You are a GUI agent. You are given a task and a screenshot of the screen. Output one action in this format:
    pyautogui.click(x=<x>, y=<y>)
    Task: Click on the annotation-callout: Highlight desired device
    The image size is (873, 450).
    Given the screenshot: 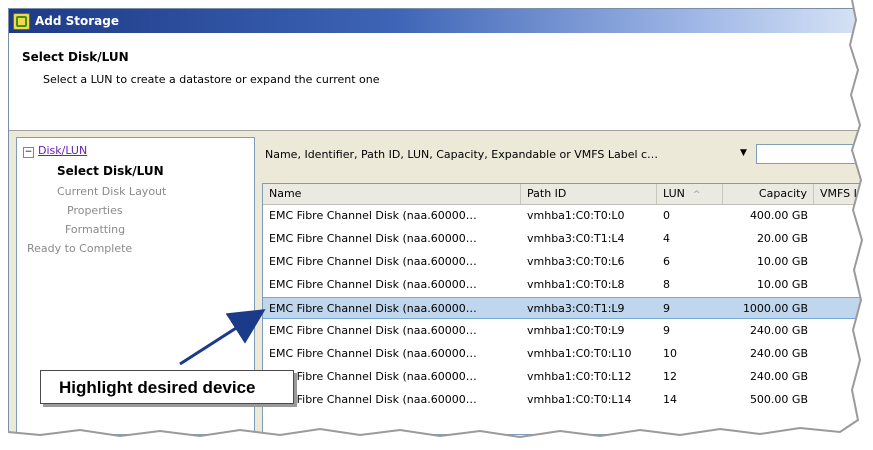 What is the action you would take?
    pyautogui.click(x=167, y=387)
    